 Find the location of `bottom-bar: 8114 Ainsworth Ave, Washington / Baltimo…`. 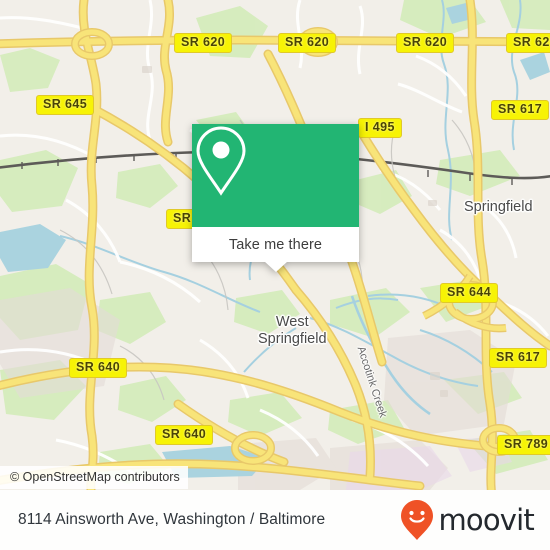

bottom-bar: 8114 Ainsworth Ave, Washington / Baltimo… is located at coordinates (275, 520).